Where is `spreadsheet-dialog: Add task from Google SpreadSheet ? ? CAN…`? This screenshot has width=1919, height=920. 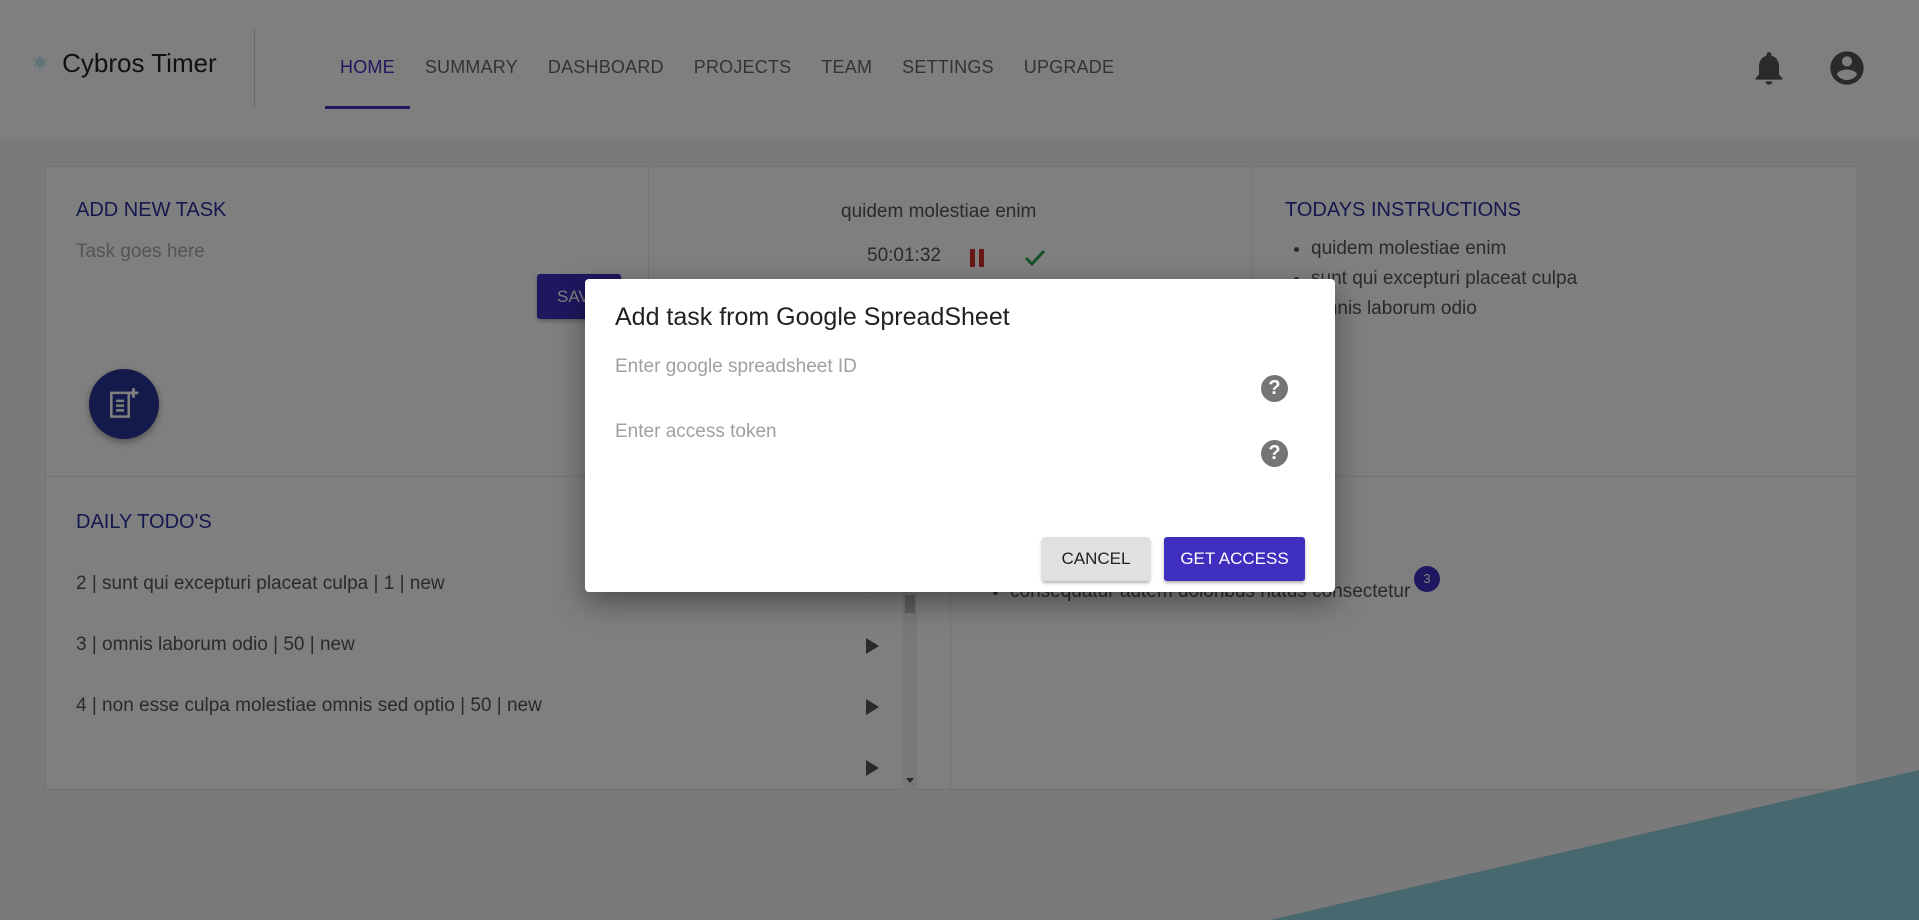
spreadsheet-dialog: Add task from Google SpreadSheet ? ? CAN… is located at coordinates (960, 435).